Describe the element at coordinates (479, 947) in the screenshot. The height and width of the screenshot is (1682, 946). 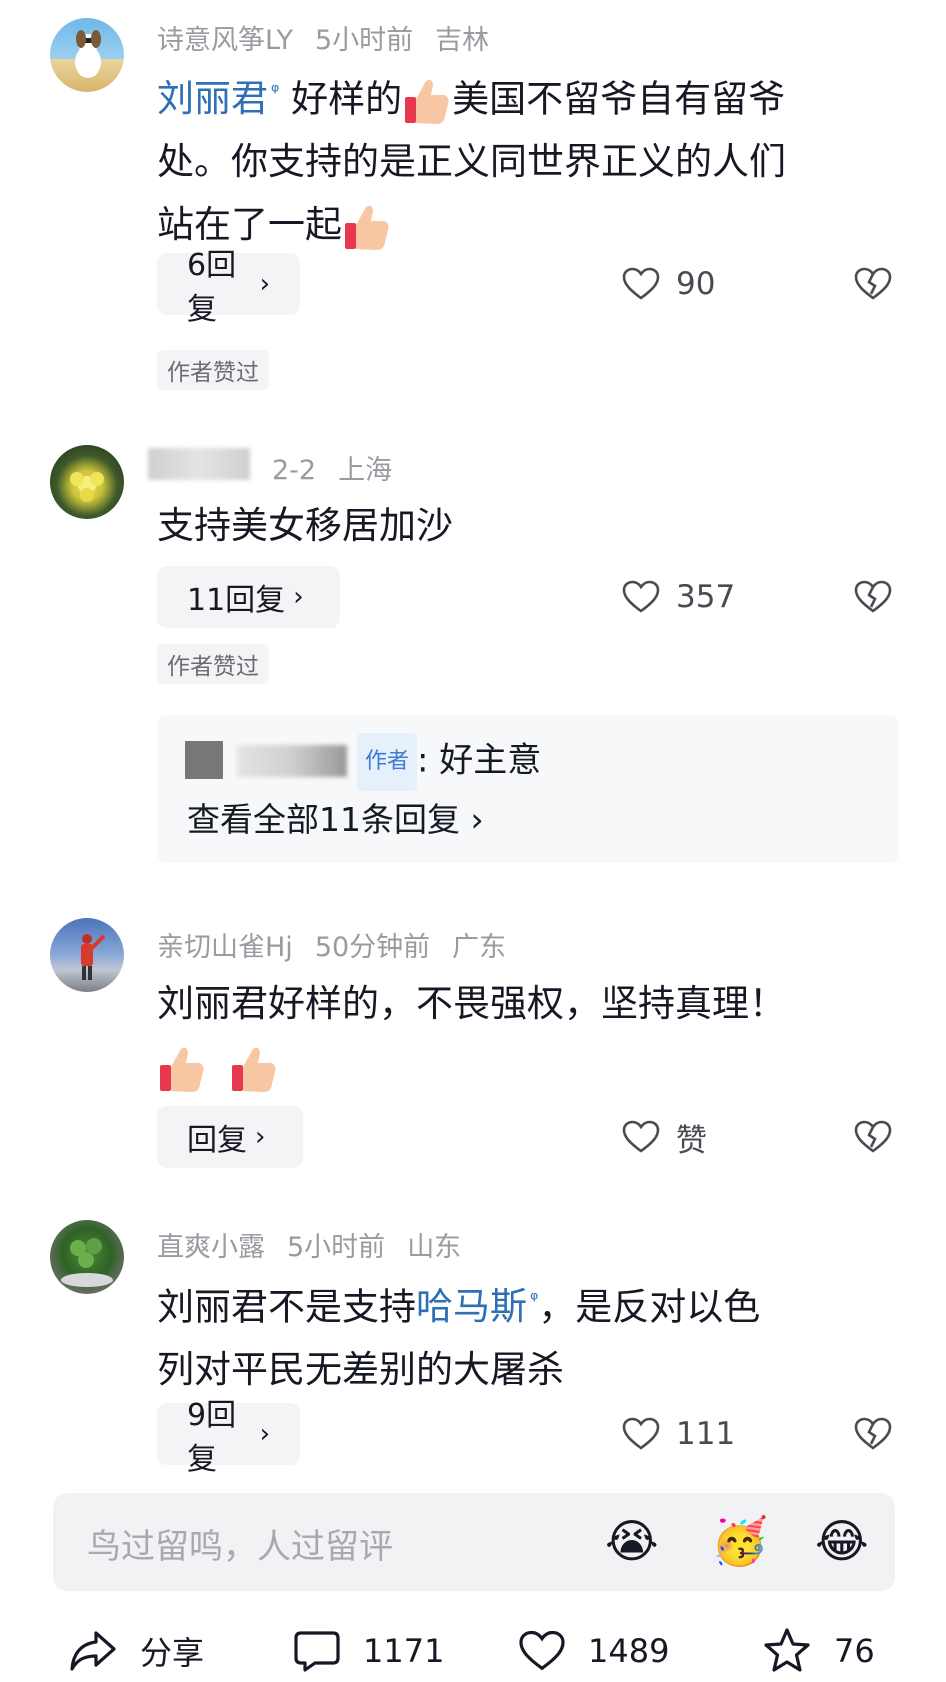
I see `location: 广东` at that location.